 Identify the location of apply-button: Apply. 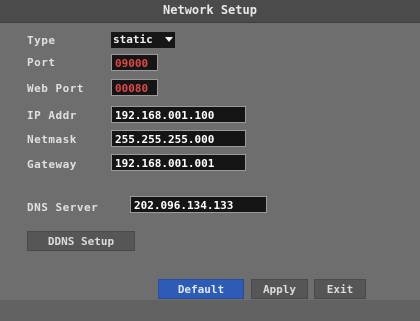
(279, 289).